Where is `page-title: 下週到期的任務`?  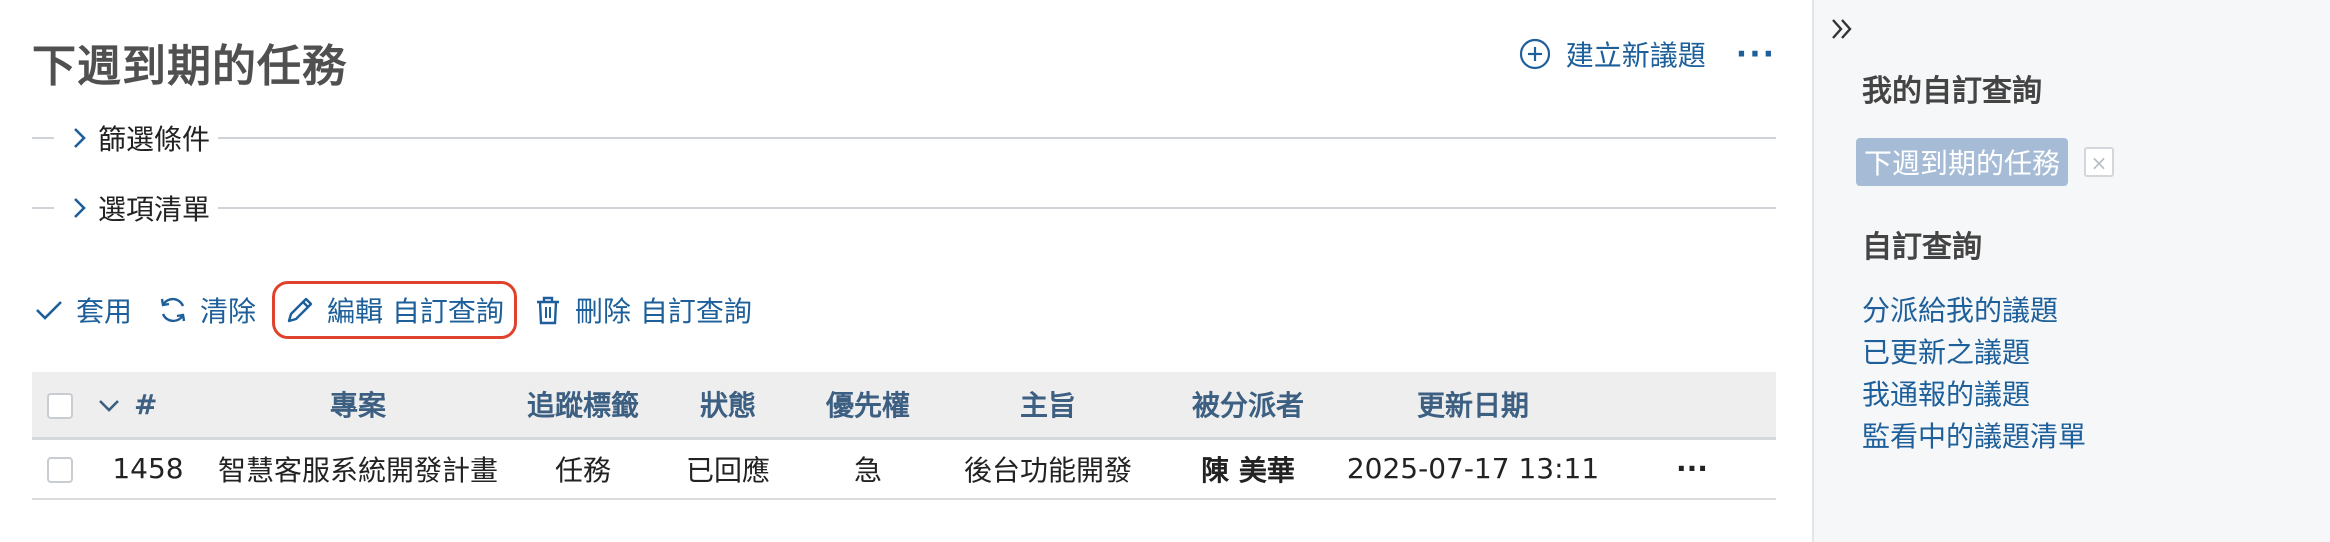 page-title: 下週到期的任務 is located at coordinates (189, 66).